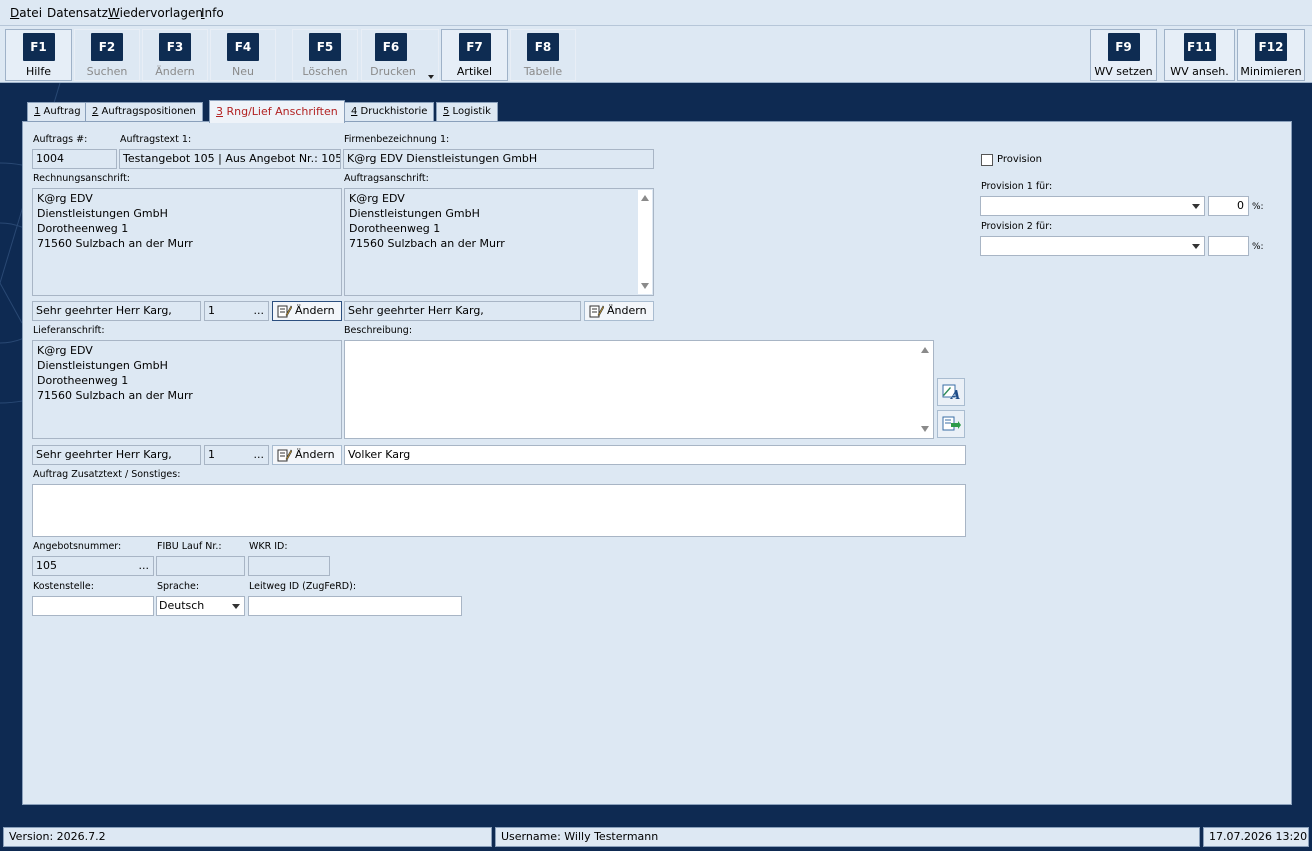 The image size is (1312, 851). Describe the element at coordinates (60, 139) in the screenshot. I see `auftragsnr-label: Auftrags #:` at that location.